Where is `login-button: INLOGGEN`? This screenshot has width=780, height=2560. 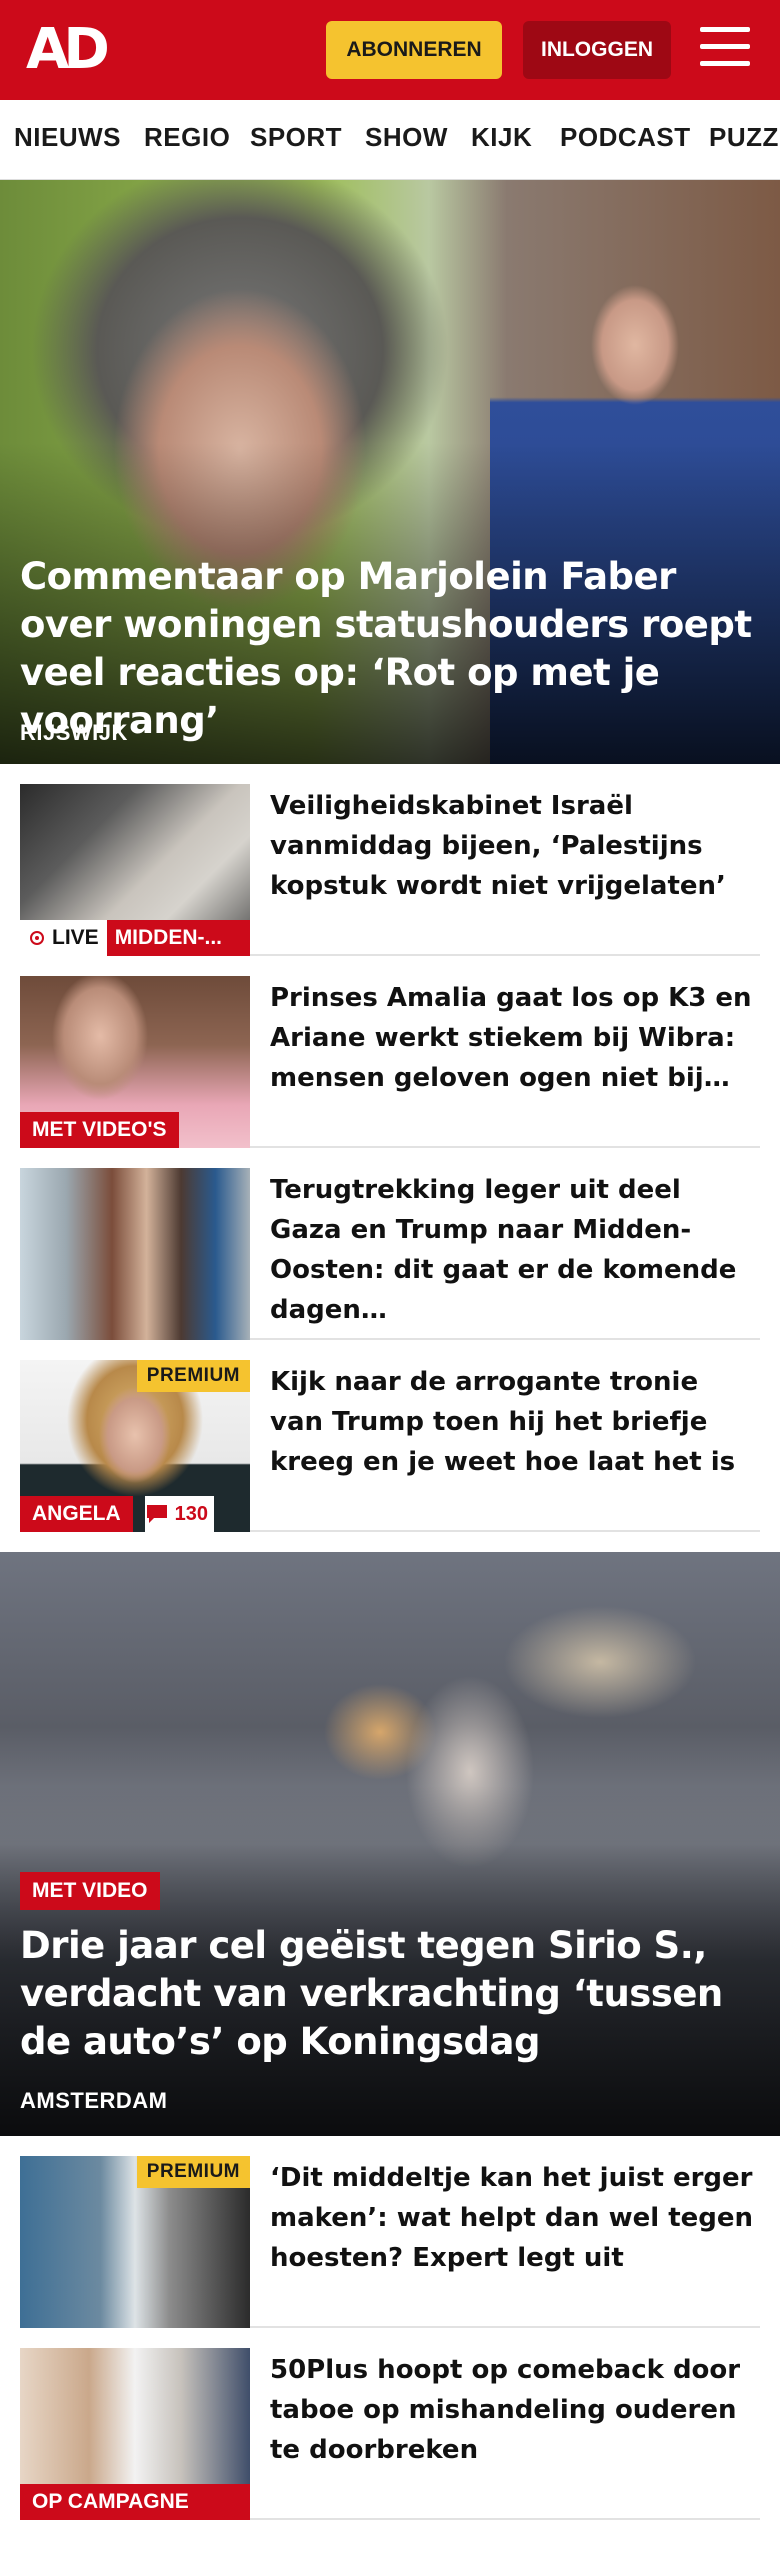
login-button: INLOGGEN is located at coordinates (597, 50).